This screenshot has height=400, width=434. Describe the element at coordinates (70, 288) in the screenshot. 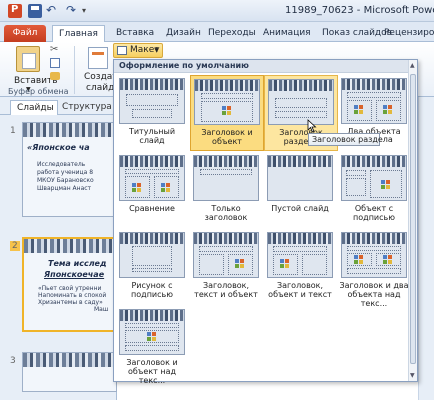

I see `slide-text-line: «Пьет свой утренни` at that location.